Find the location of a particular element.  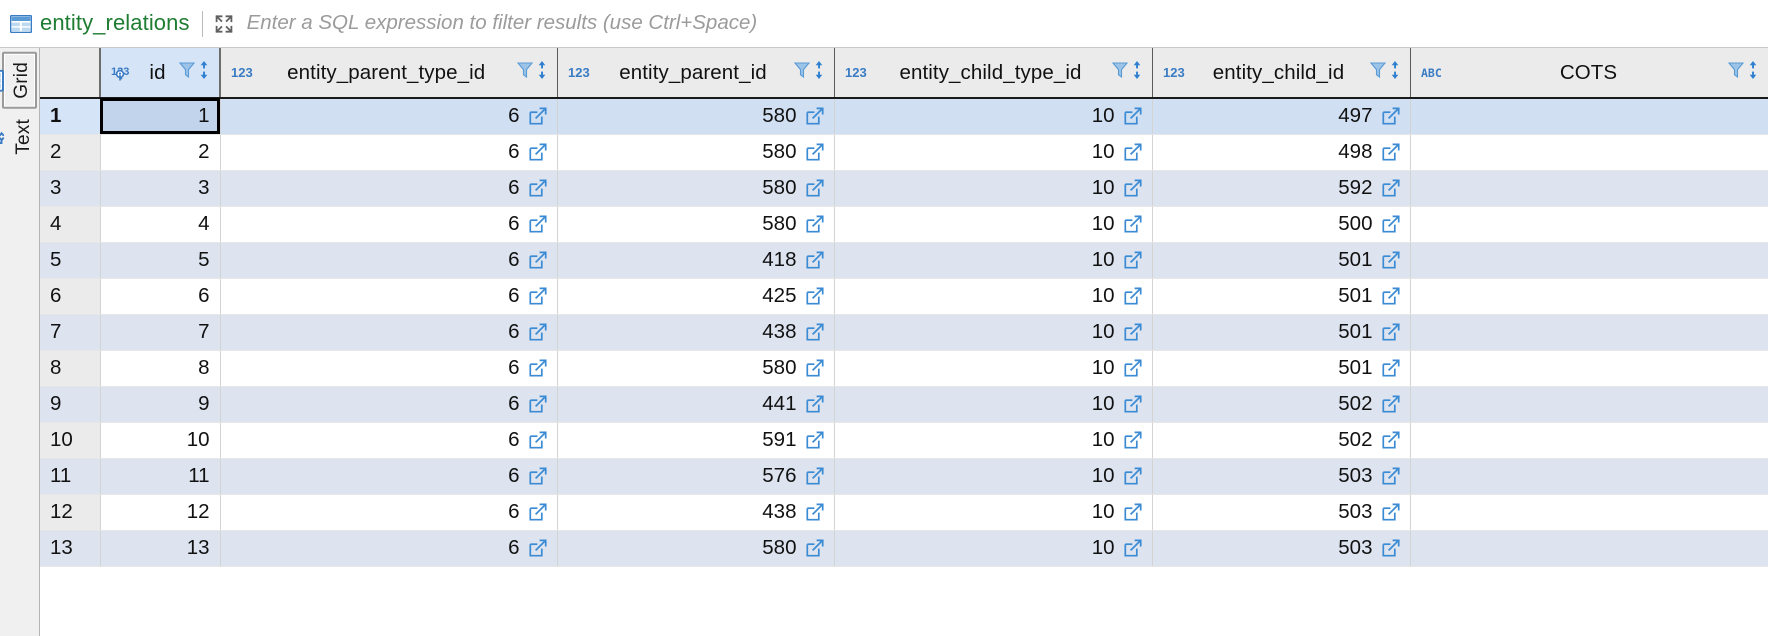

table-row: 11 11 6 576 10 503 is located at coordinates (904, 476).